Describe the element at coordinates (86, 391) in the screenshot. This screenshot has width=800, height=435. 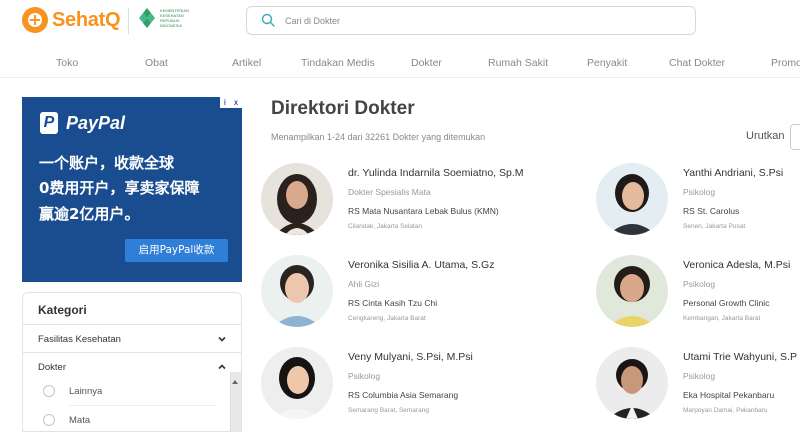
I see `subcategory-label: Lainnya` at that location.